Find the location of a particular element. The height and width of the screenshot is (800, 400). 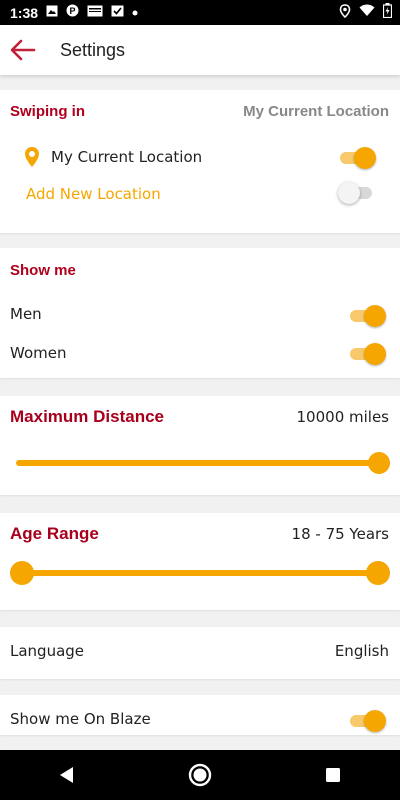

men-label: Men is located at coordinates (26, 314).